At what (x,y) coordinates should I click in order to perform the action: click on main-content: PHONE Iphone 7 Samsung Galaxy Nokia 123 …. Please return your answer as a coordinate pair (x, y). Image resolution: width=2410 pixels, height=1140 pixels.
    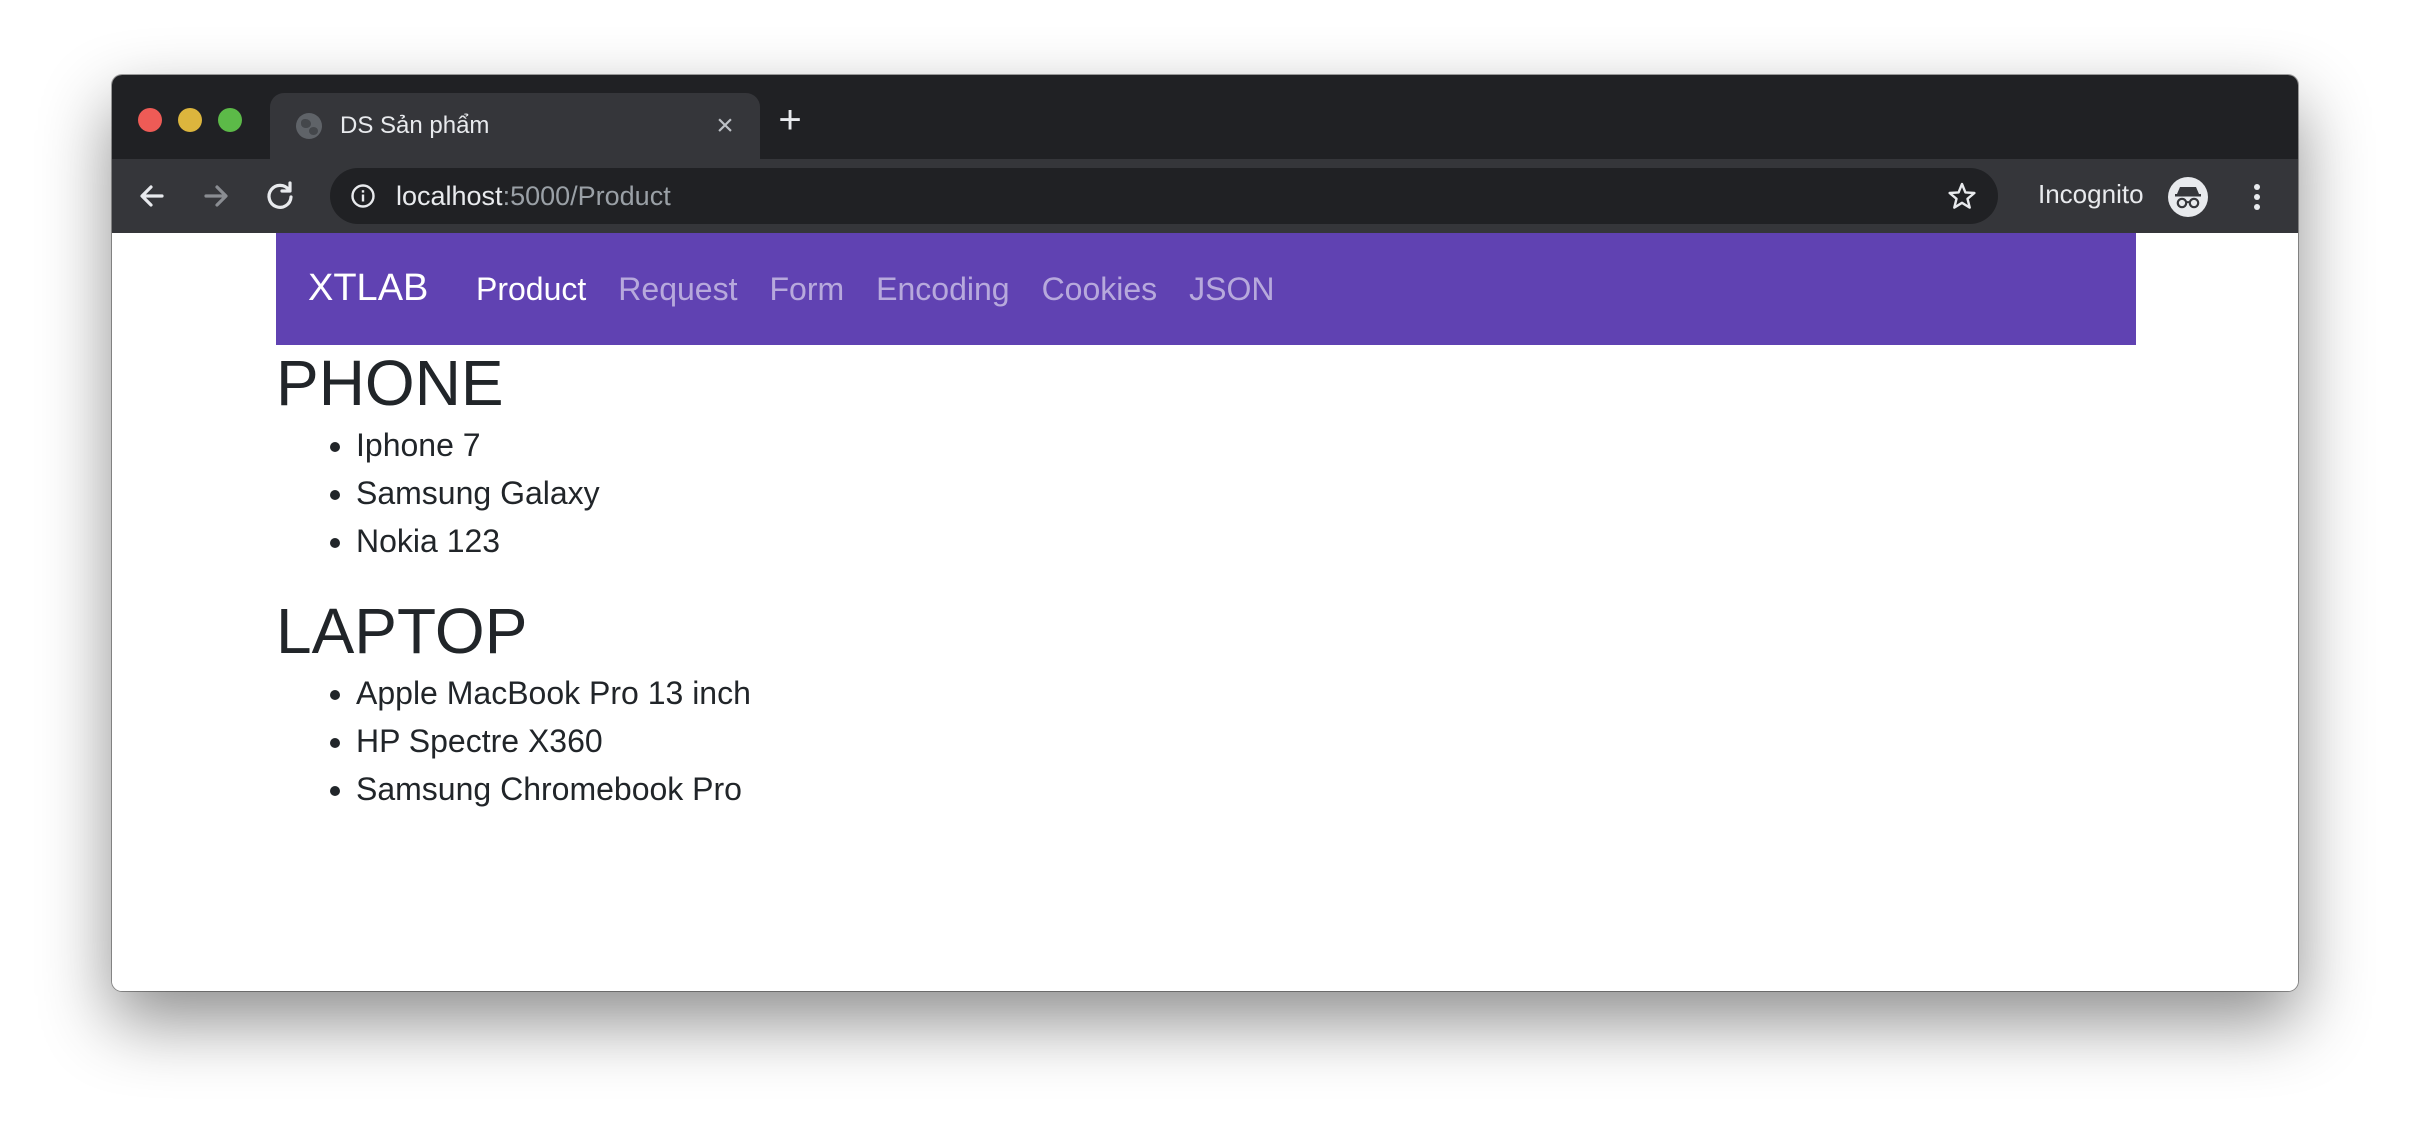
    Looking at the image, I should click on (513, 579).